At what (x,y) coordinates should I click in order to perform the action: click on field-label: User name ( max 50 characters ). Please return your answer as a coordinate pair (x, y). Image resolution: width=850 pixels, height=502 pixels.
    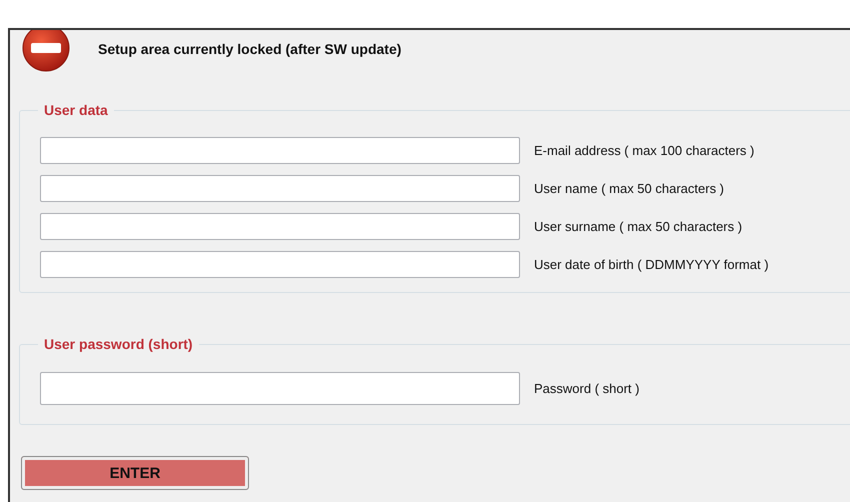
    Looking at the image, I should click on (629, 188).